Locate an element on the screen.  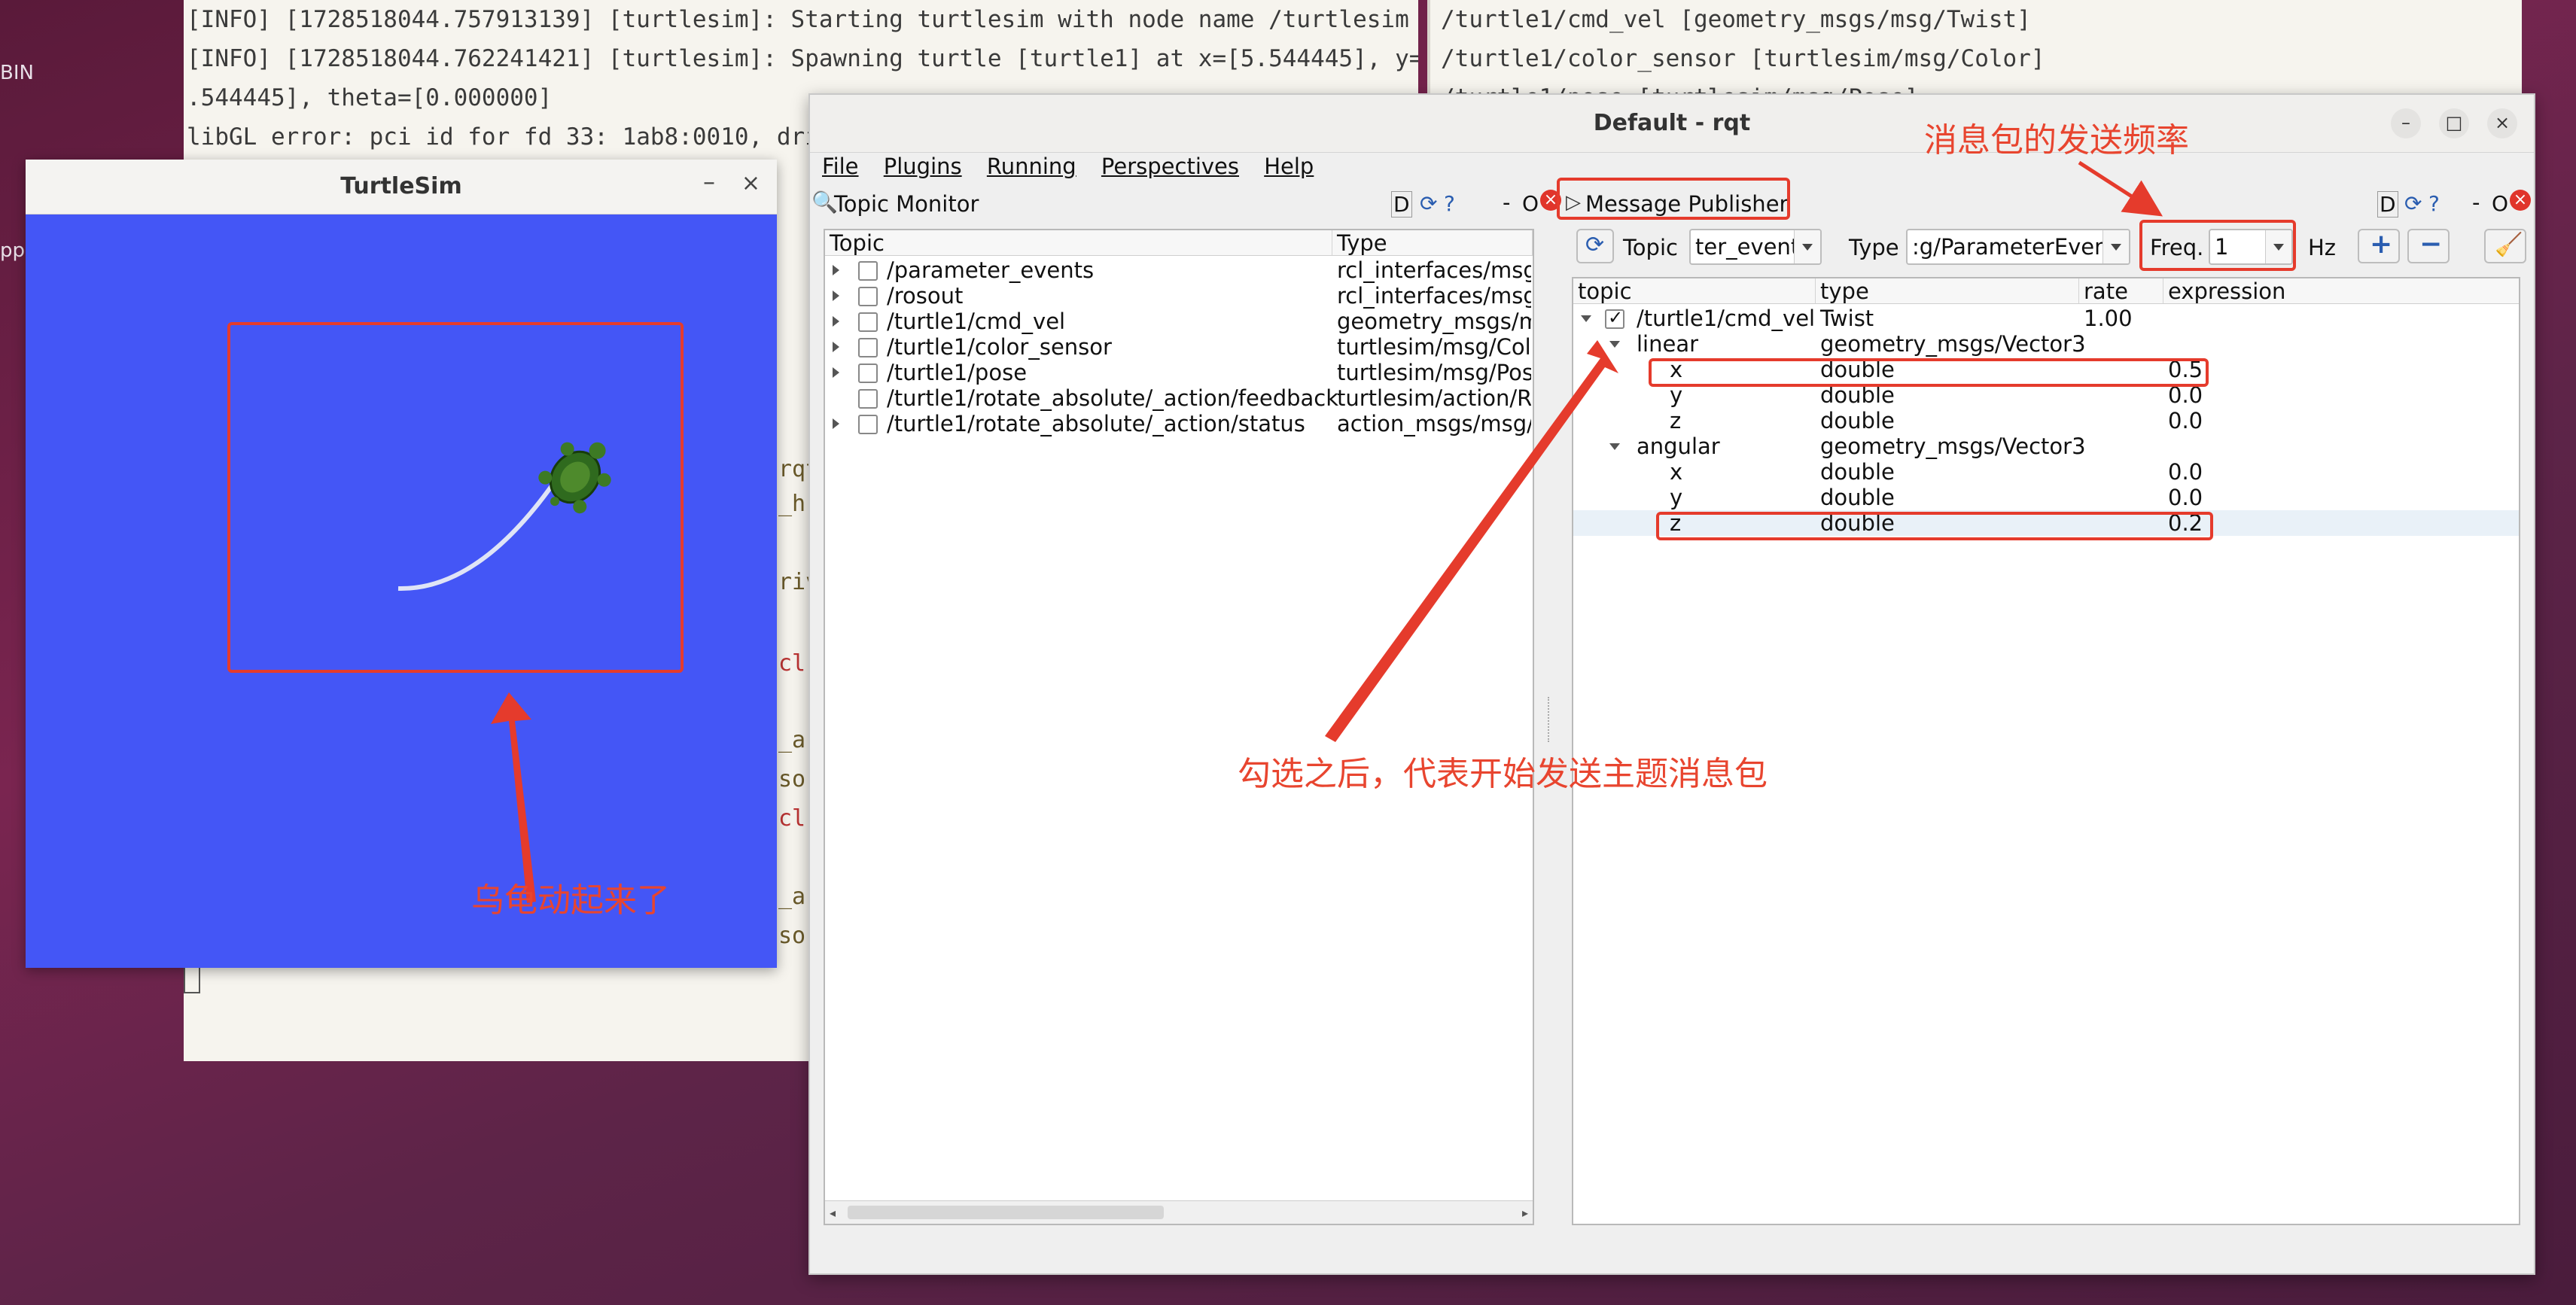
publisher-row: linear geometry_msgs/Vector3 is located at coordinates (2046, 344).